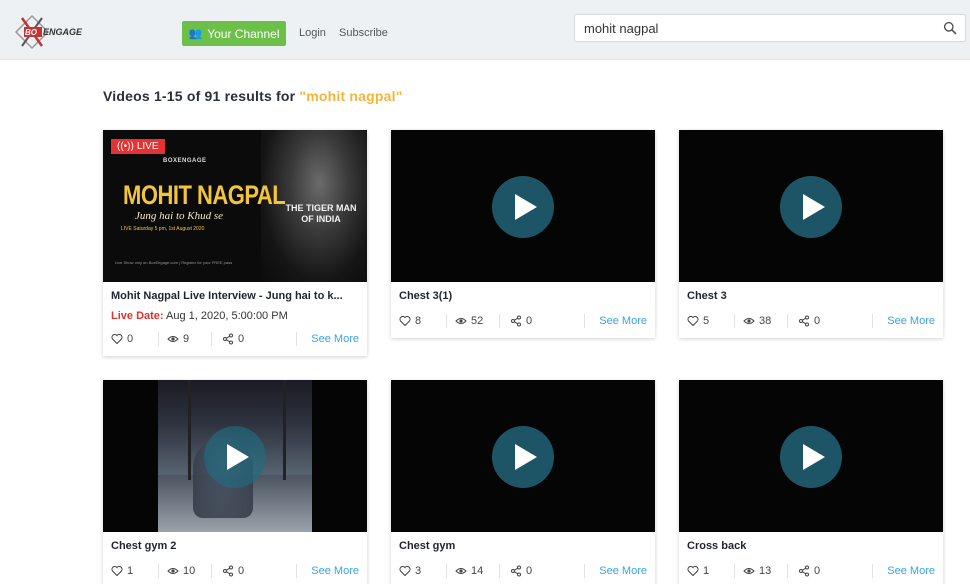  I want to click on likes-stat: 5, so click(710, 321).